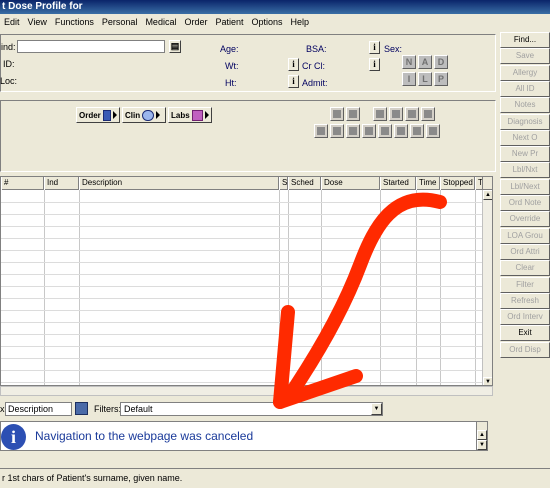 The height and width of the screenshot is (488, 550). What do you see at coordinates (284, 357) in the screenshot?
I see `annotation-arrow-head-left` at bounding box center [284, 357].